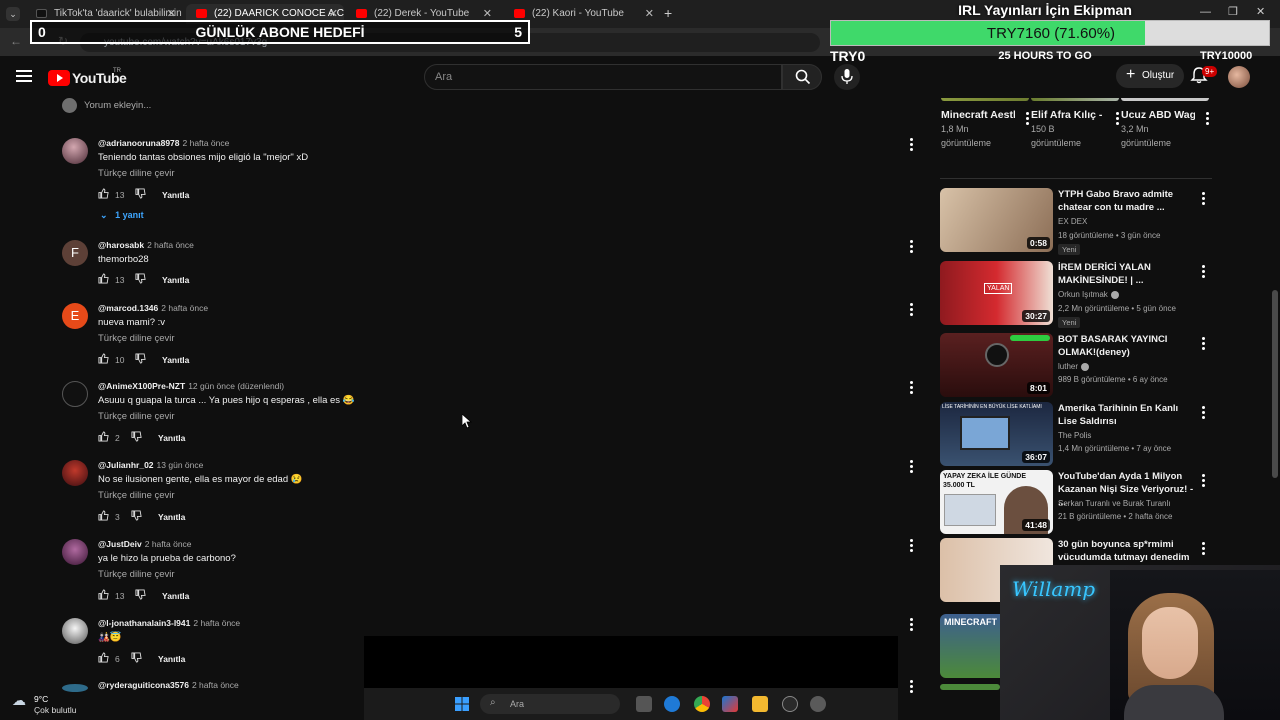 Image resolution: width=1280 pixels, height=720 pixels. I want to click on channel-name: Serkan Turanlı ve Burak Turanlı, so click(1114, 503).